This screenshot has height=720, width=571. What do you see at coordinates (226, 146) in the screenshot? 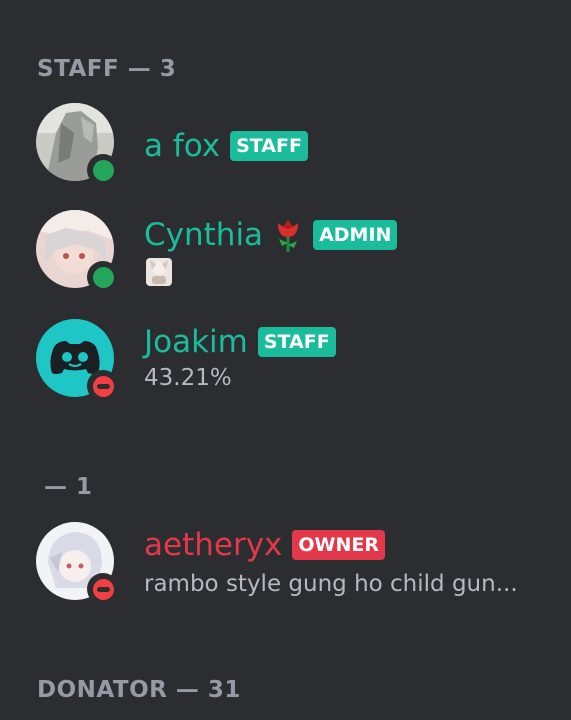
I see `name-line: a fox STAFF` at bounding box center [226, 146].